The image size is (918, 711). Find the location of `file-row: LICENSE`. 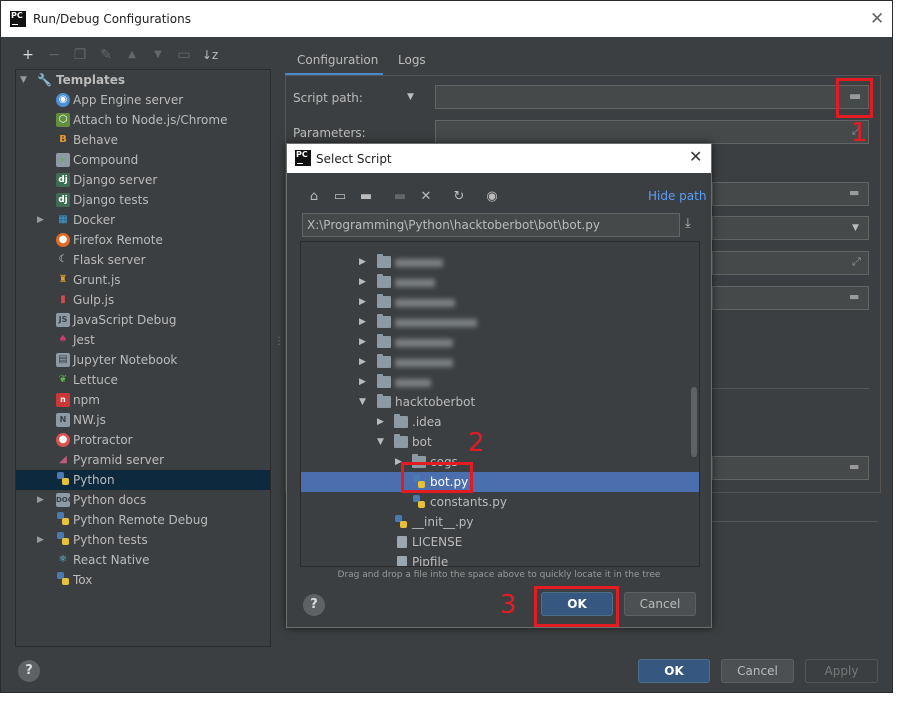

file-row: LICENSE is located at coordinates (500, 542).